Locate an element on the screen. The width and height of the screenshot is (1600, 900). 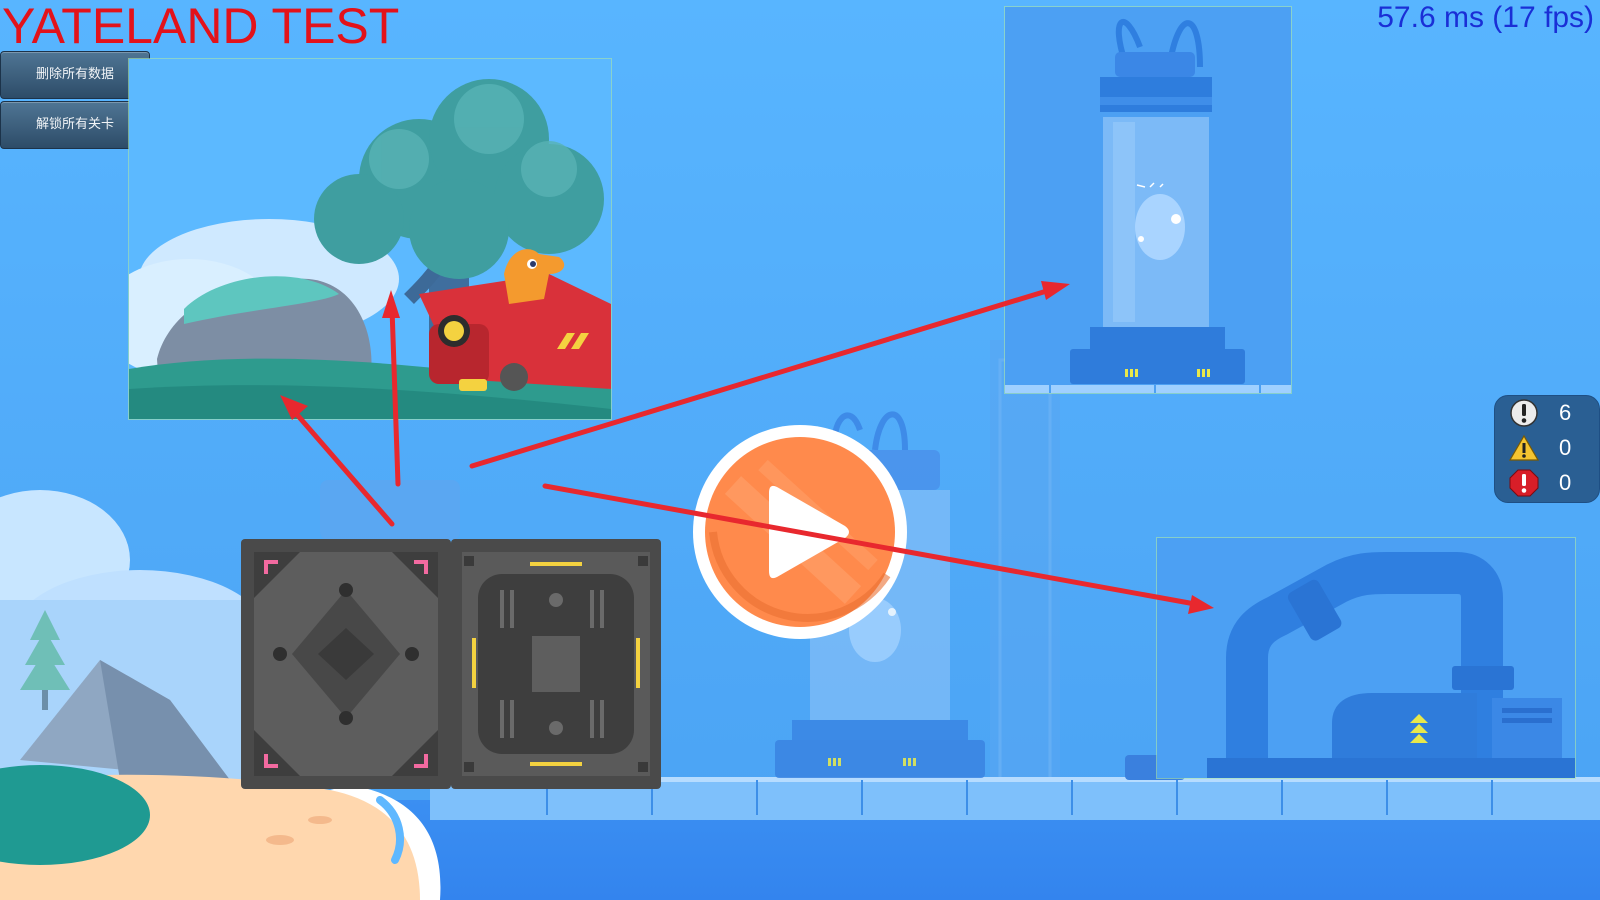
level-preview-pipe-machine is located at coordinates (1366, 658).